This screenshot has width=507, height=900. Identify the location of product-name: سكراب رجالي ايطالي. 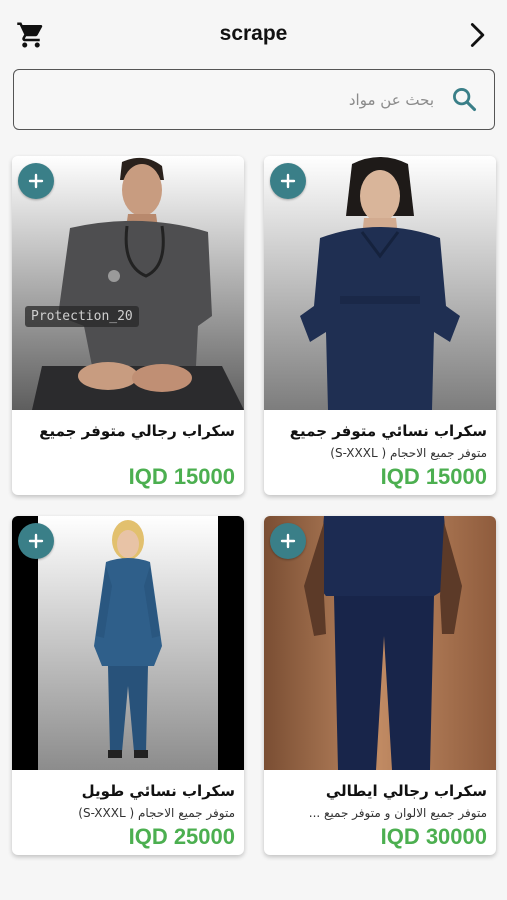
(406, 791).